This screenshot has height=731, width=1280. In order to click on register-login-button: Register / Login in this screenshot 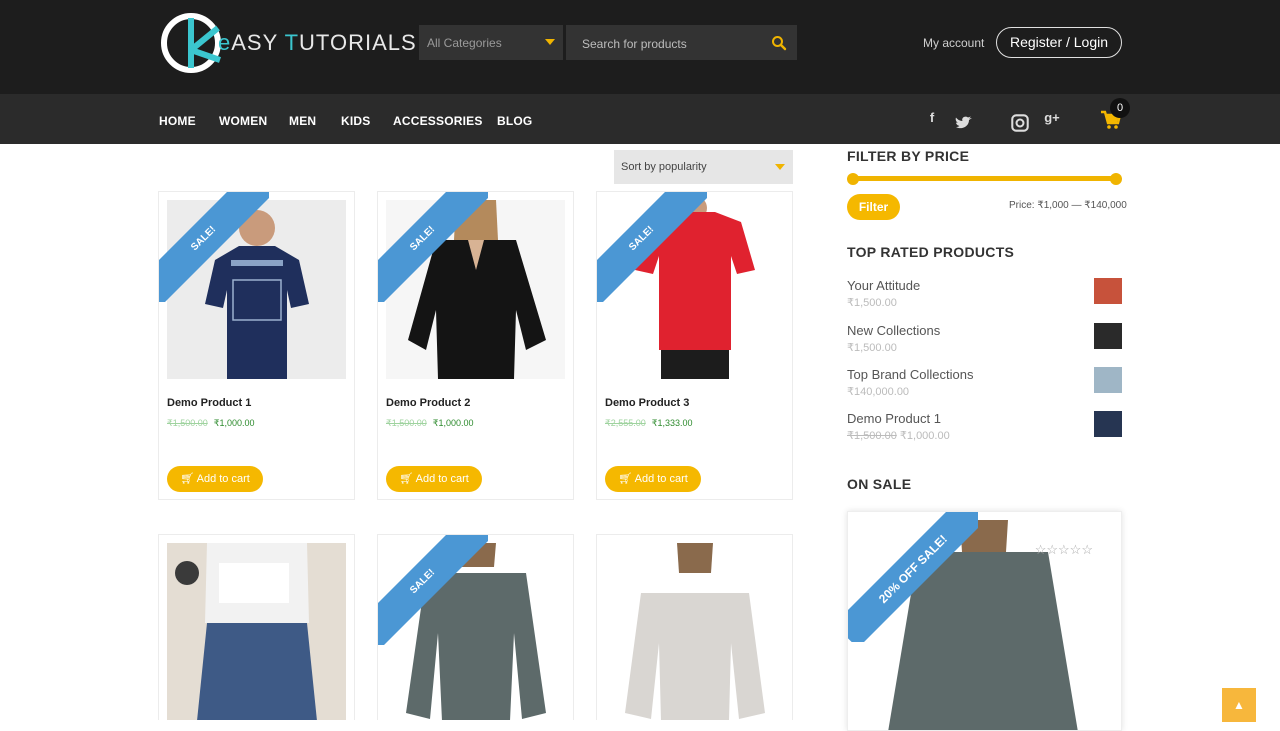, I will do `click(1059, 42)`.